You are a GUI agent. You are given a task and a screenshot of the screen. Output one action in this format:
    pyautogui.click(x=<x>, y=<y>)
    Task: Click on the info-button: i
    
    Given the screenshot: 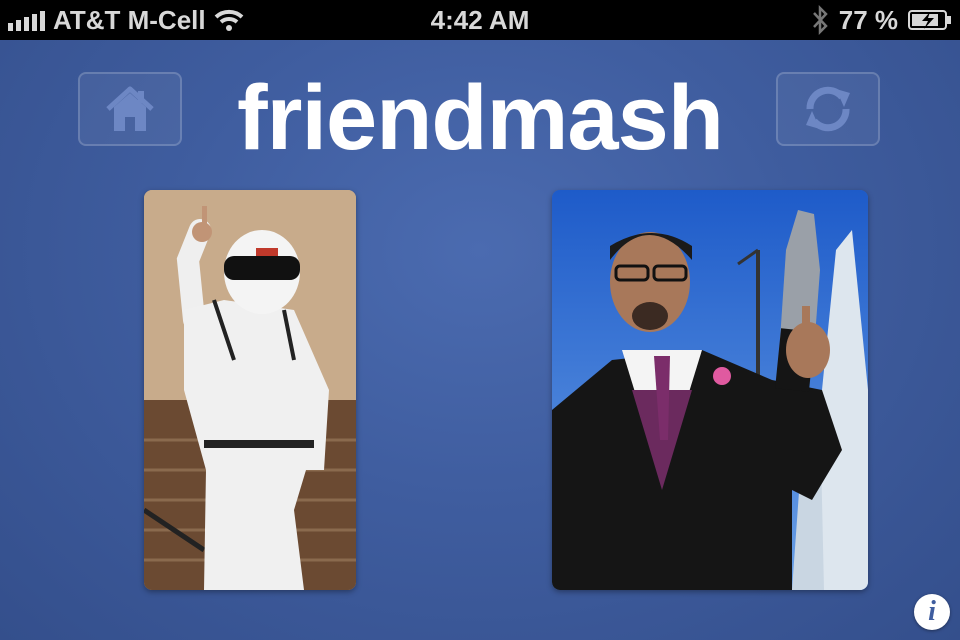 What is the action you would take?
    pyautogui.click(x=932, y=612)
    